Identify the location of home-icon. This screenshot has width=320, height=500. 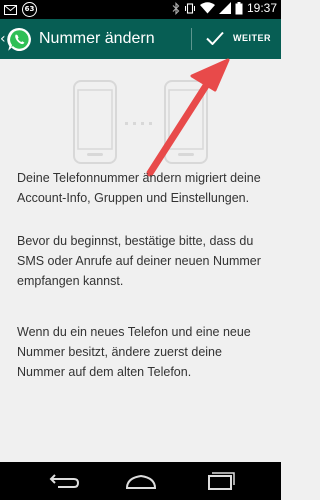
(141, 481).